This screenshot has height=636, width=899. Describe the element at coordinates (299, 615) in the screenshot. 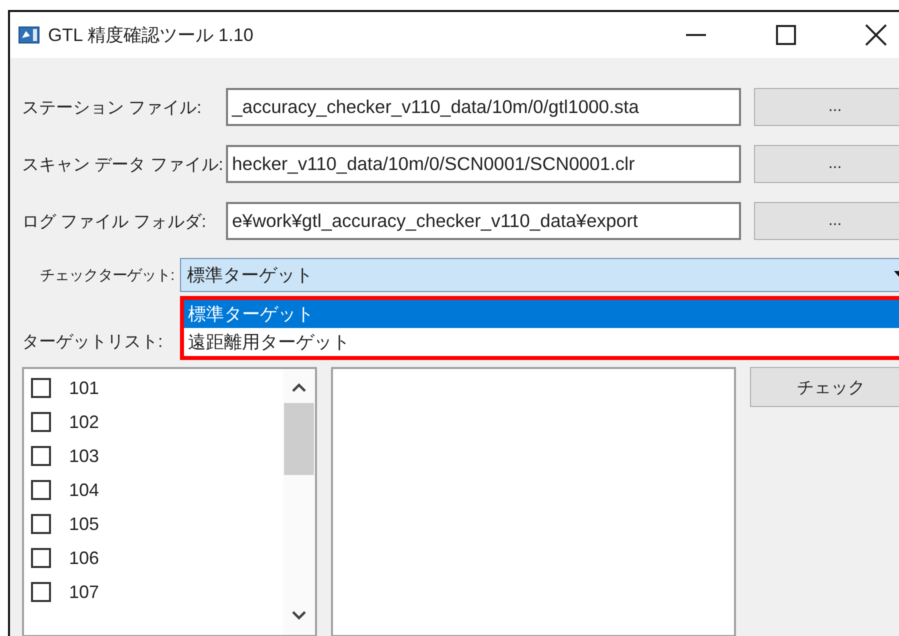

I see `scroll-down-icon` at that location.